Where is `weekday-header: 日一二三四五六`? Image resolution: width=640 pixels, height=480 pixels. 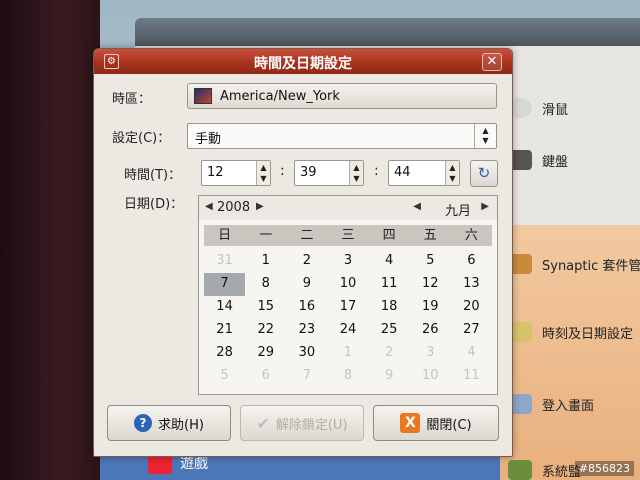 weekday-header: 日一二三四五六 is located at coordinates (348, 235).